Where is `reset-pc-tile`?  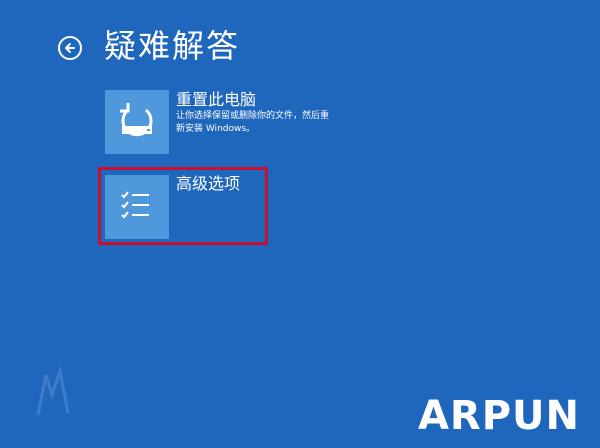 reset-pc-tile is located at coordinates (137, 122).